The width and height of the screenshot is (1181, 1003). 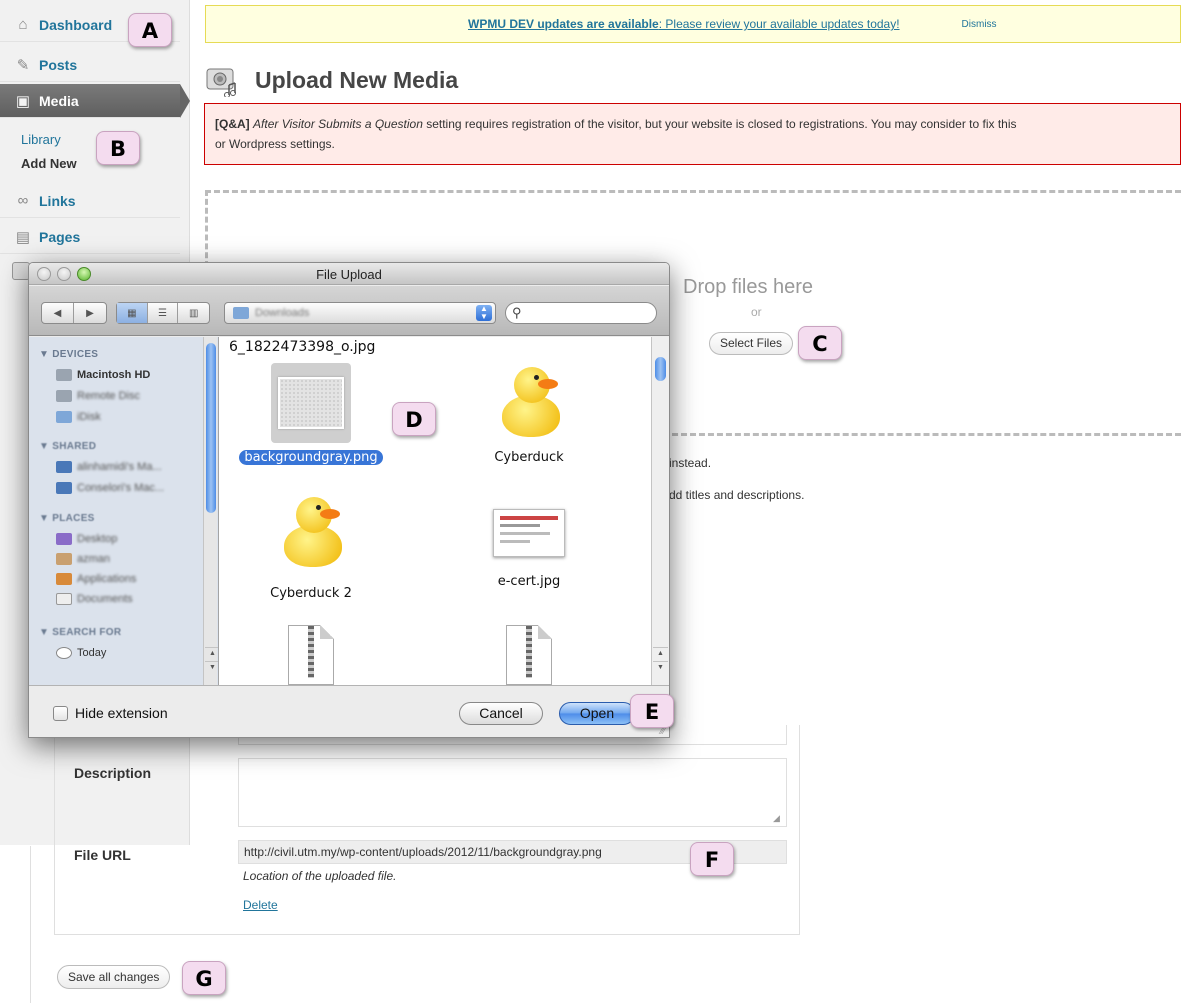 I want to click on browser-uploader-text: instead., so click(x=690, y=463).